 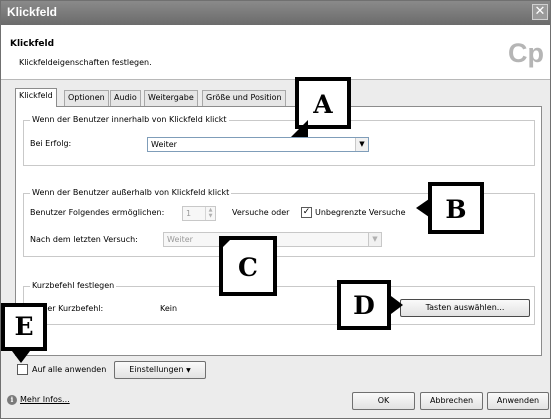 What do you see at coordinates (244, 98) in the screenshot?
I see `tab-groesse-position: Größe und Position` at bounding box center [244, 98].